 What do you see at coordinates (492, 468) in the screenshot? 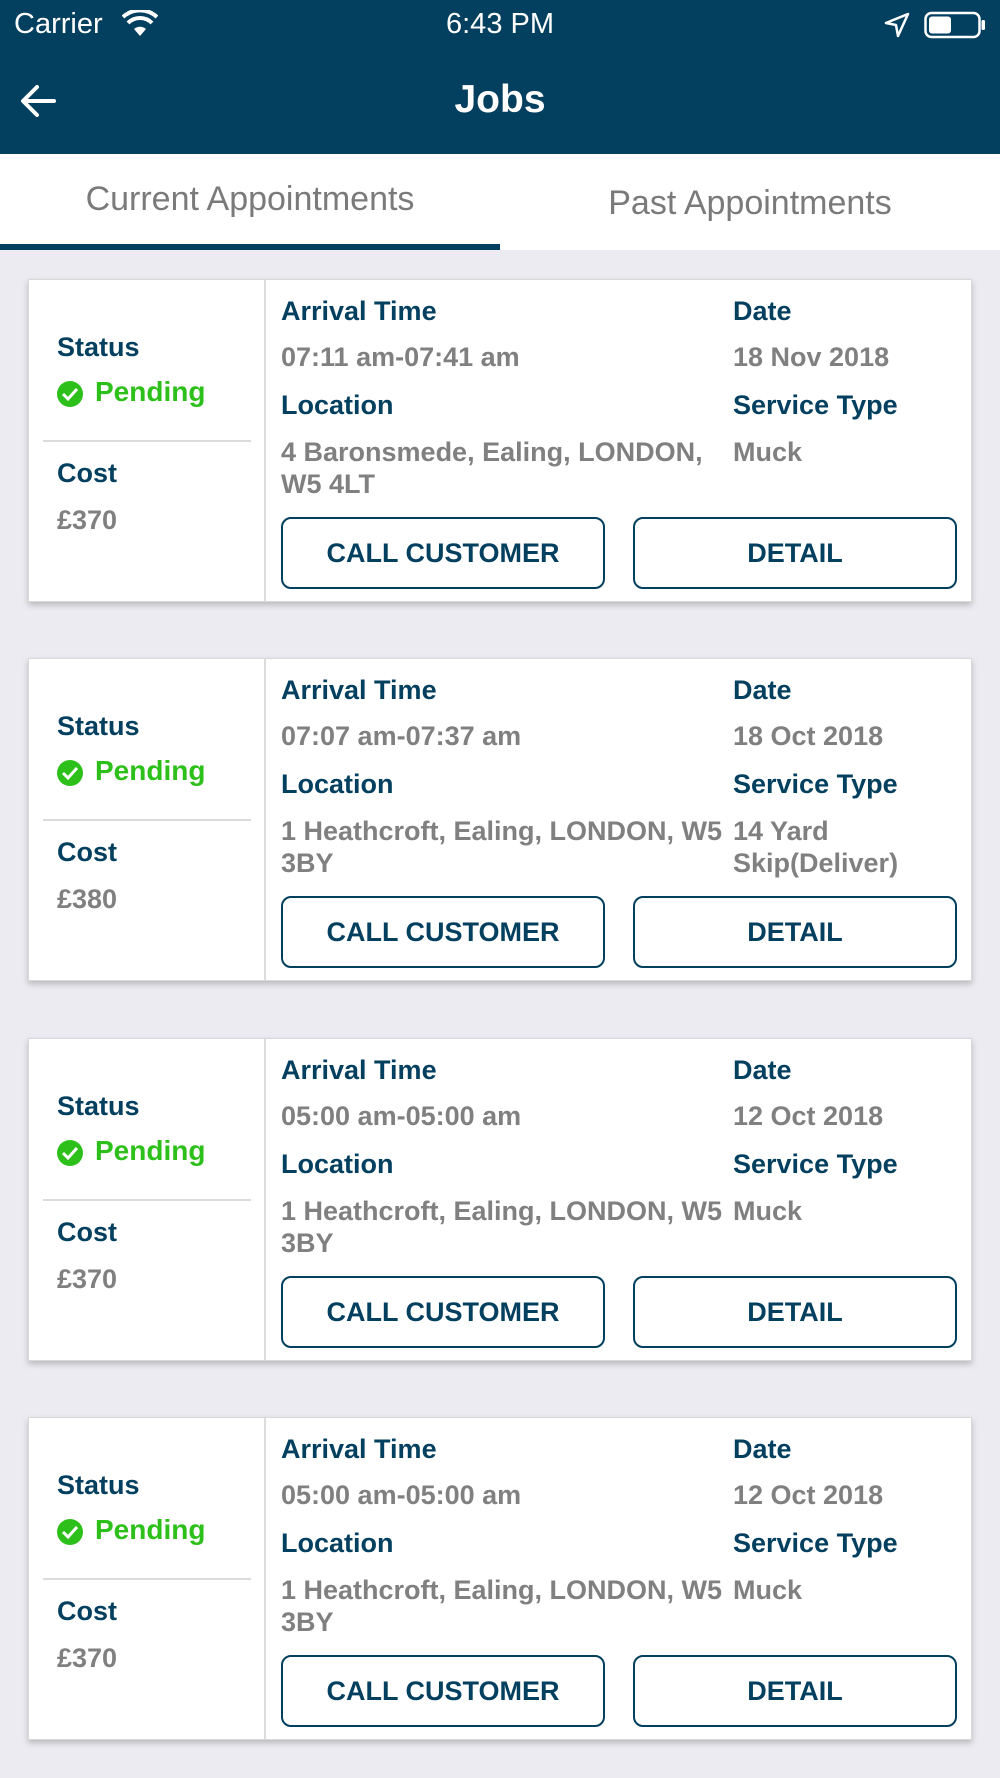
I see `location-value: 4 Baronsmede, Ealing, LONDON, W5 4LT` at bounding box center [492, 468].